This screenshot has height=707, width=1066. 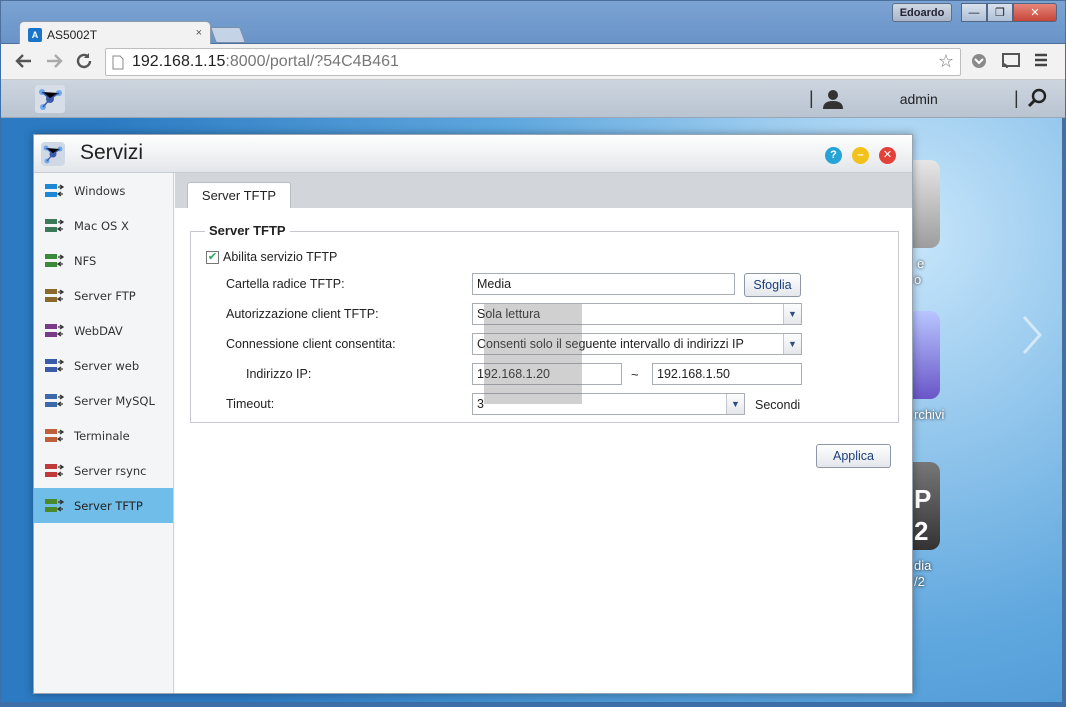 I want to click on sidebar-item-label: Server FTP, so click(x=105, y=295).